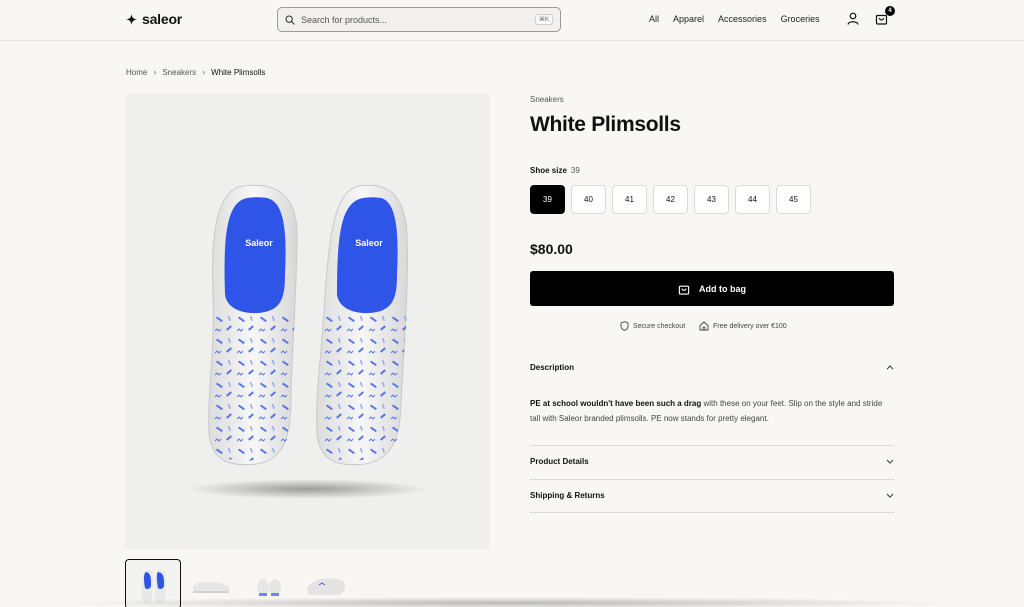 The image size is (1024, 607). Describe the element at coordinates (890, 367) in the screenshot. I see `chevron-up-icon` at that location.